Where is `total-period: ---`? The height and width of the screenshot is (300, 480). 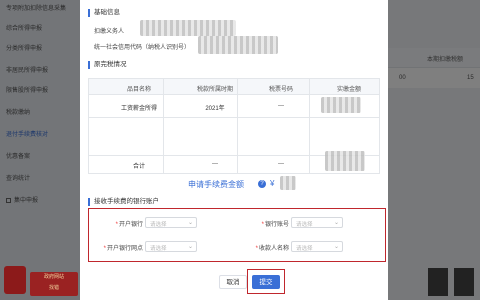
total-period: --- is located at coordinates (215, 164).